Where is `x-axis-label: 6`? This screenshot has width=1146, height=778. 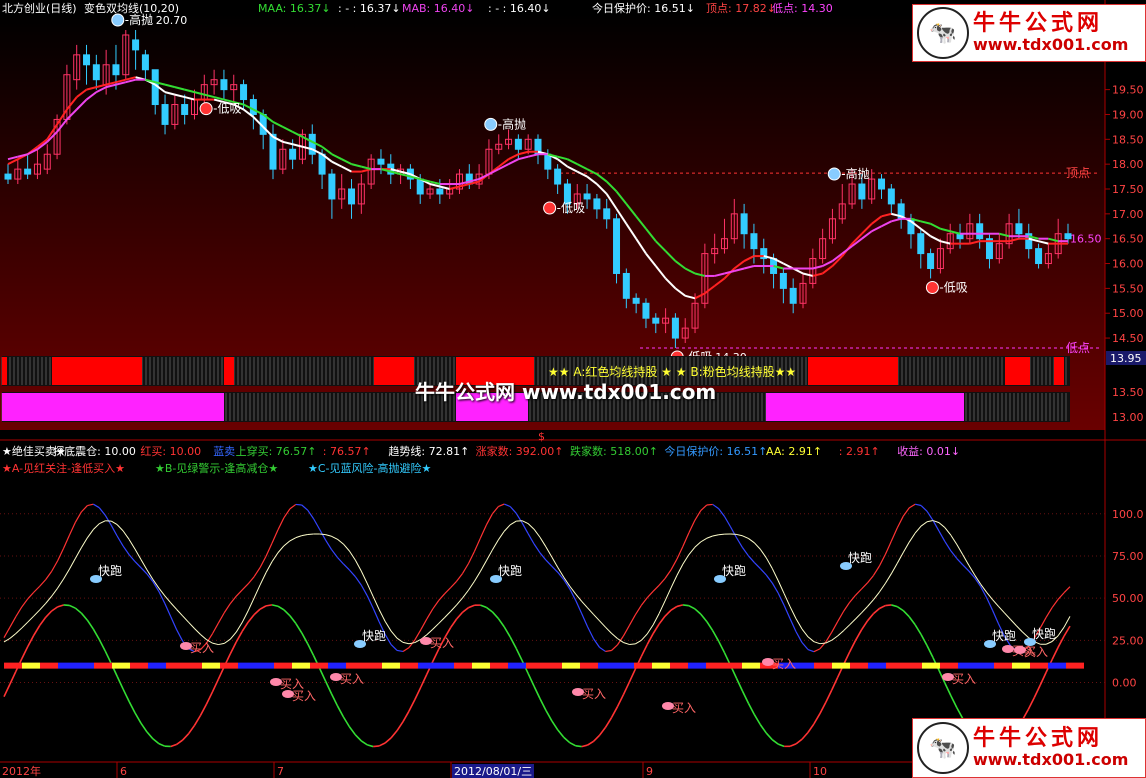 x-axis-label: 6 is located at coordinates (123, 771).